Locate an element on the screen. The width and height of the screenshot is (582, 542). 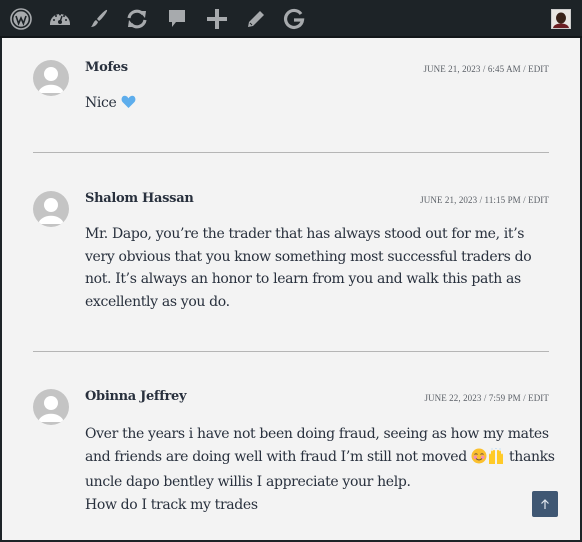
comments-icon is located at coordinates (177, 19).